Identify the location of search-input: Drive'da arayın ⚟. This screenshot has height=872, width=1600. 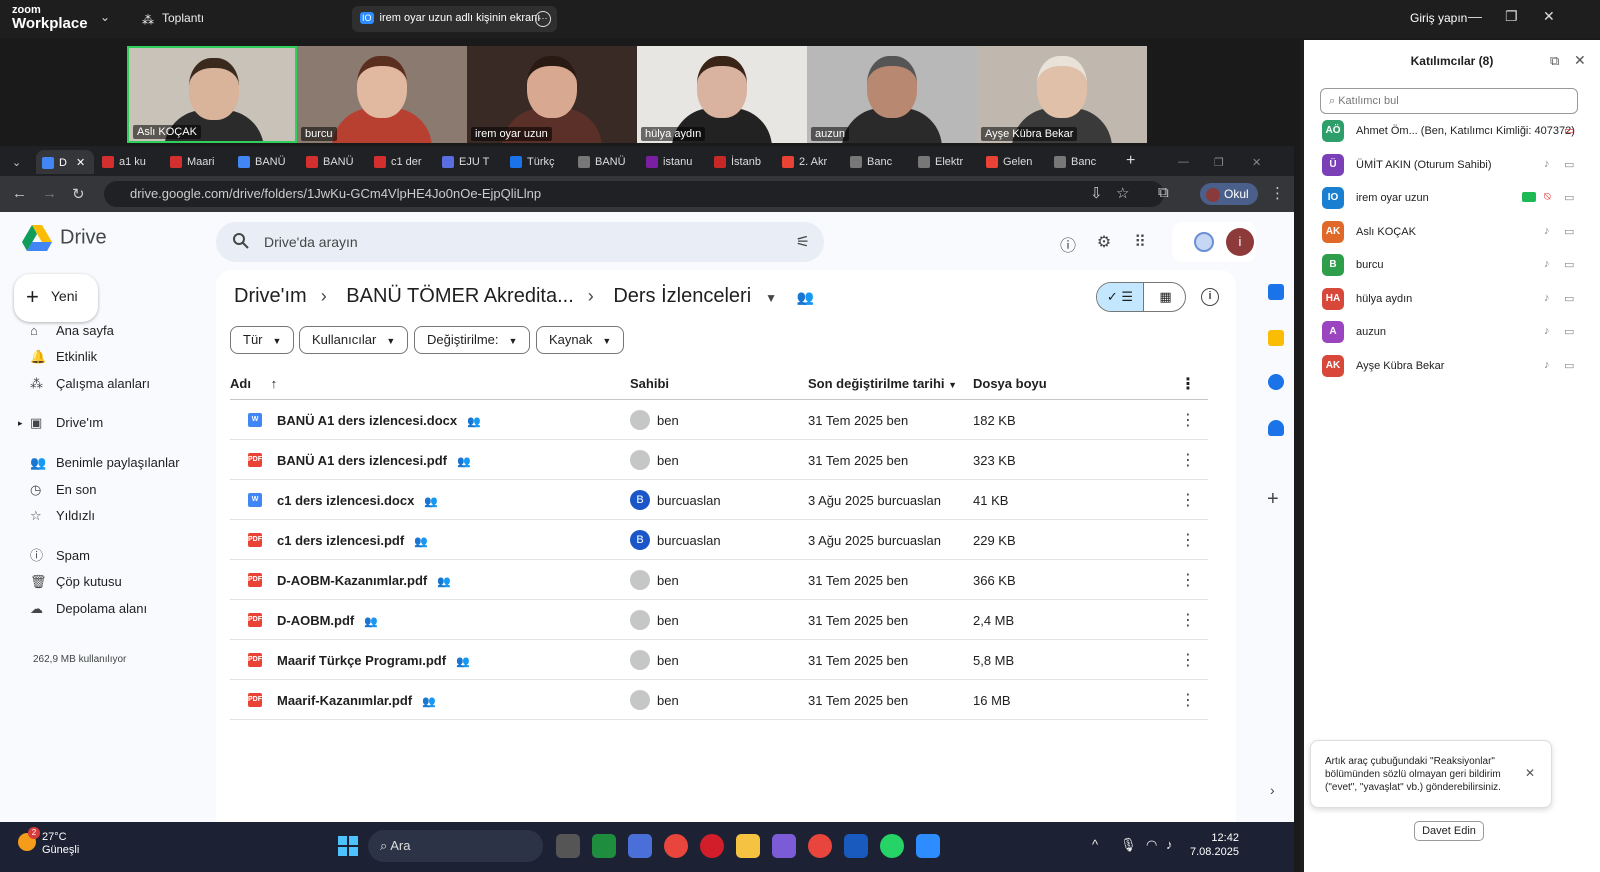
(520, 242).